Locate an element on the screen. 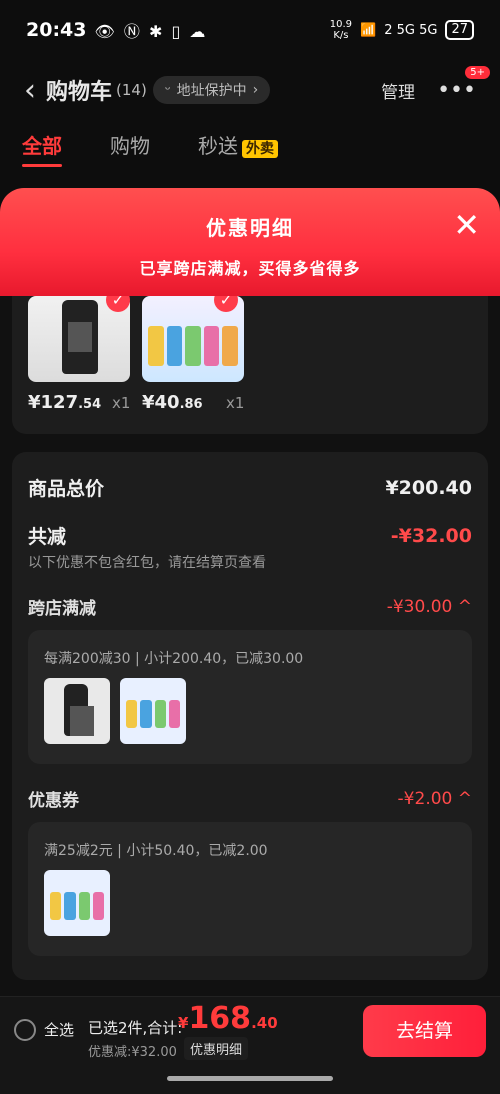  chevron-right-icon: › is located at coordinates (255, 90).